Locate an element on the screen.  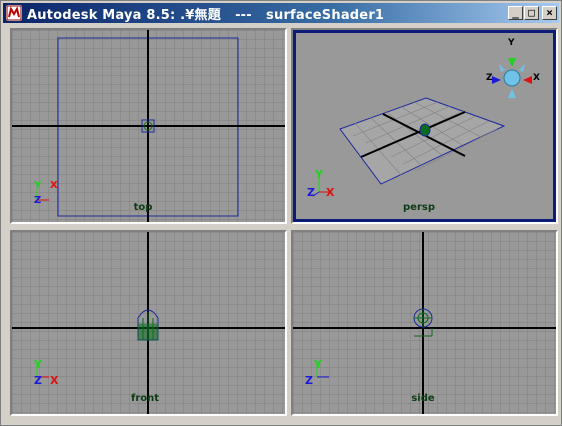
minimize-button: _ is located at coordinates (515, 13).